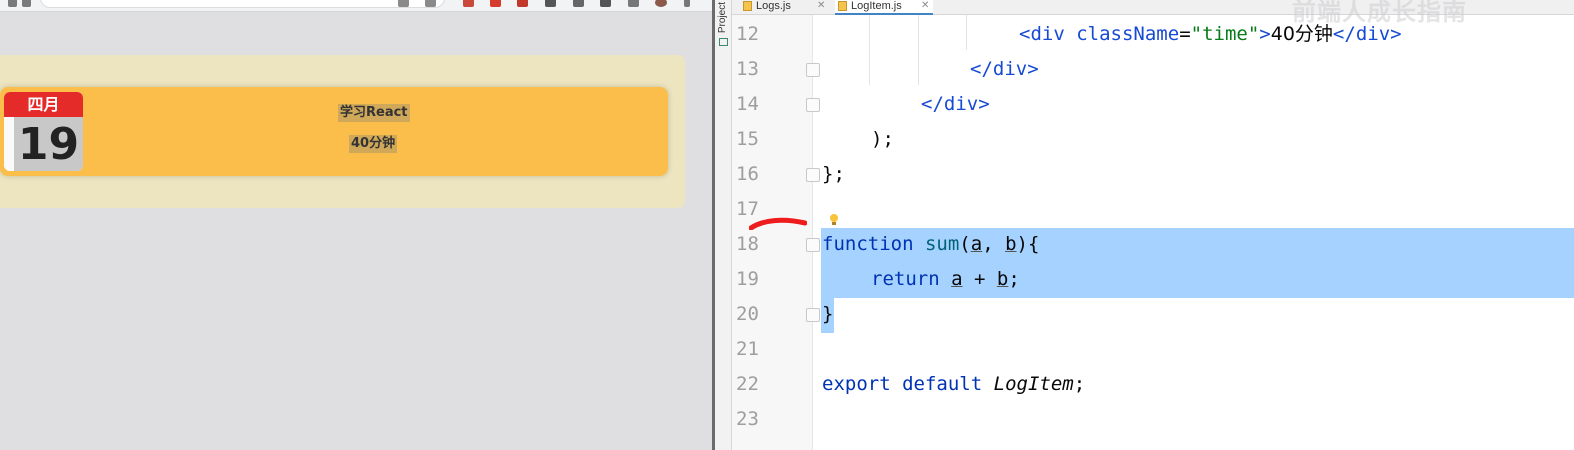 The height and width of the screenshot is (450, 1574). Describe the element at coordinates (776, 232) in the screenshot. I see `line-number-gutter: 12 13 14 15 16 17 18 19 20 21 22 23` at that location.